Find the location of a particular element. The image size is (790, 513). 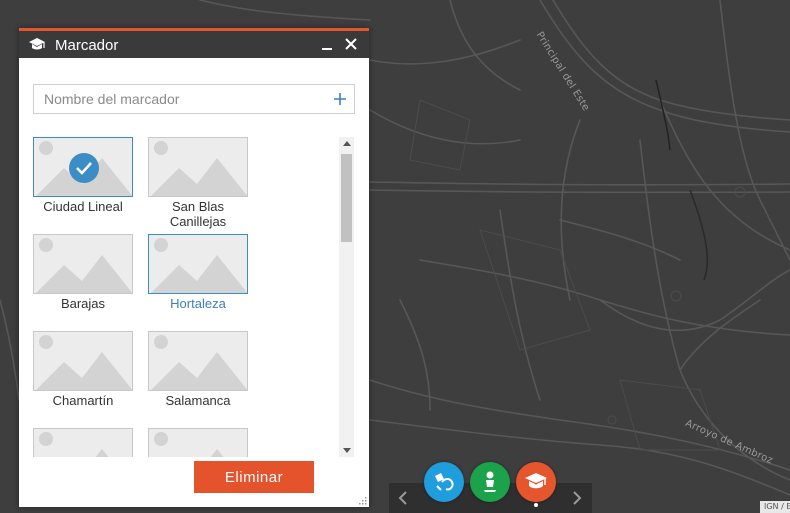

panel-header: Marcador is located at coordinates (194, 44).